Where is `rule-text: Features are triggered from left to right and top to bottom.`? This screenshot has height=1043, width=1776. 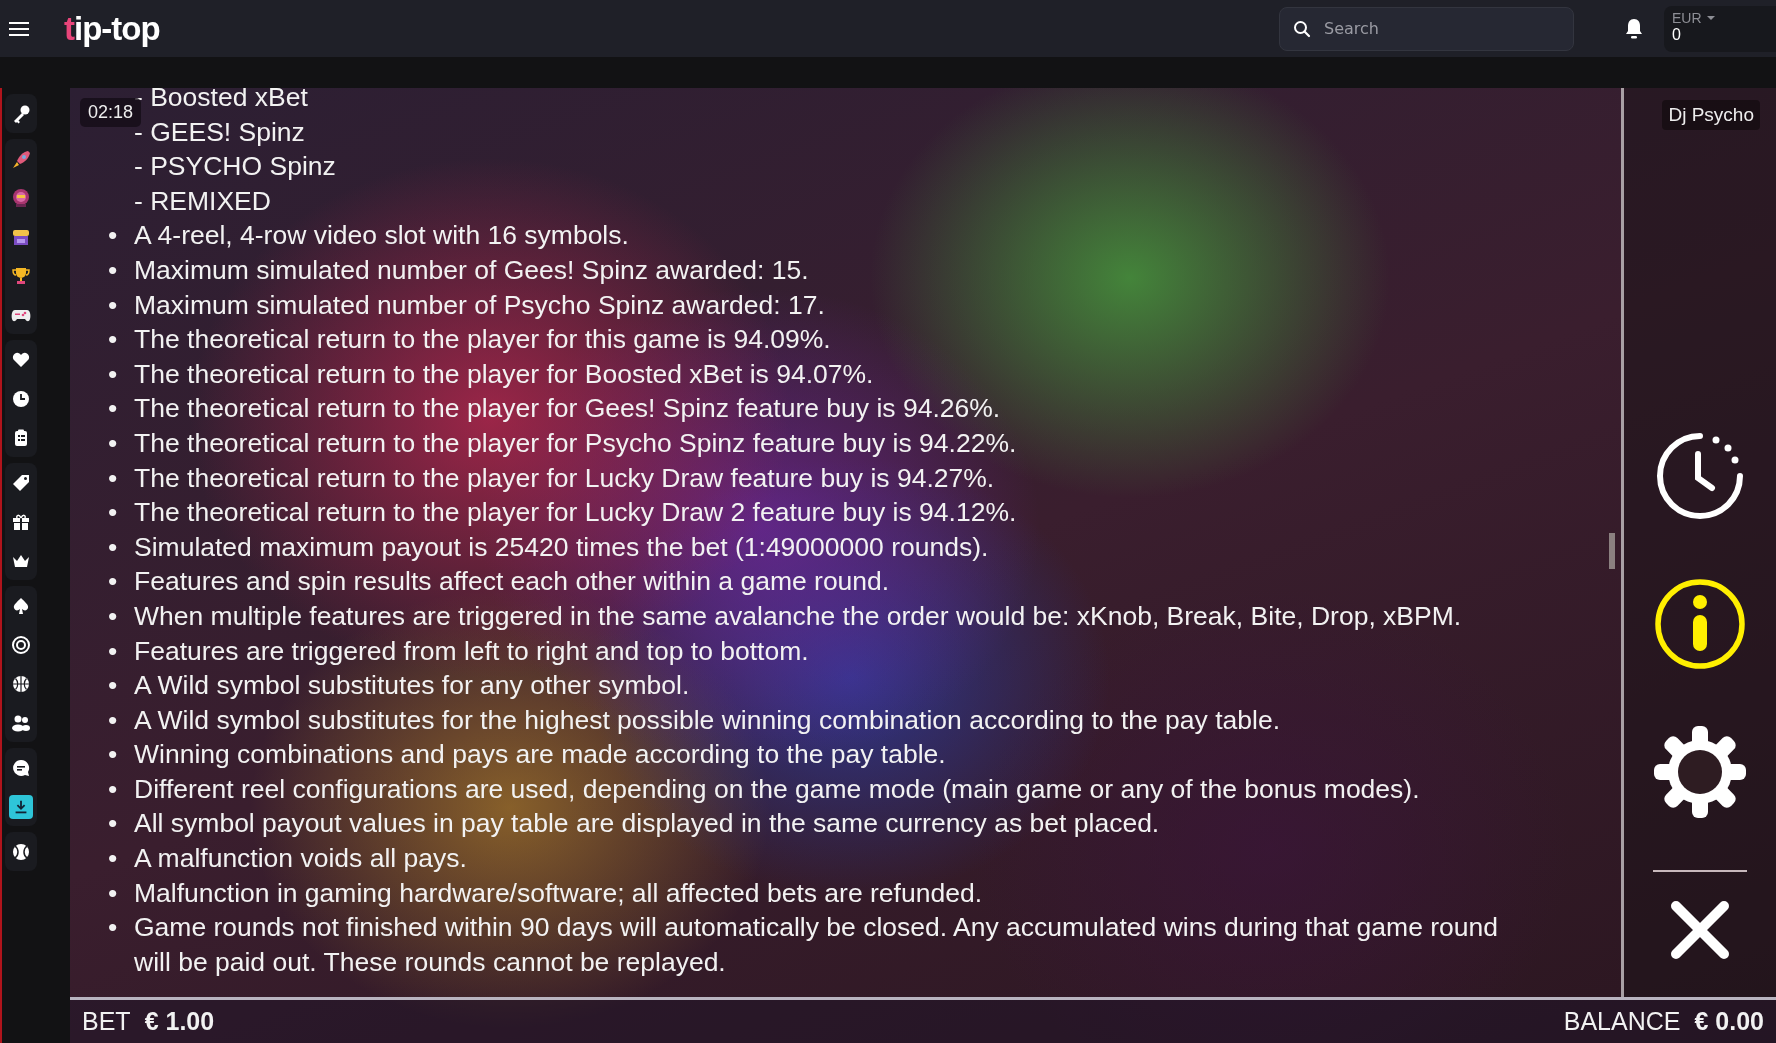
rule-text: Features are triggered from left to right and top to bottom. is located at coordinates (471, 651).